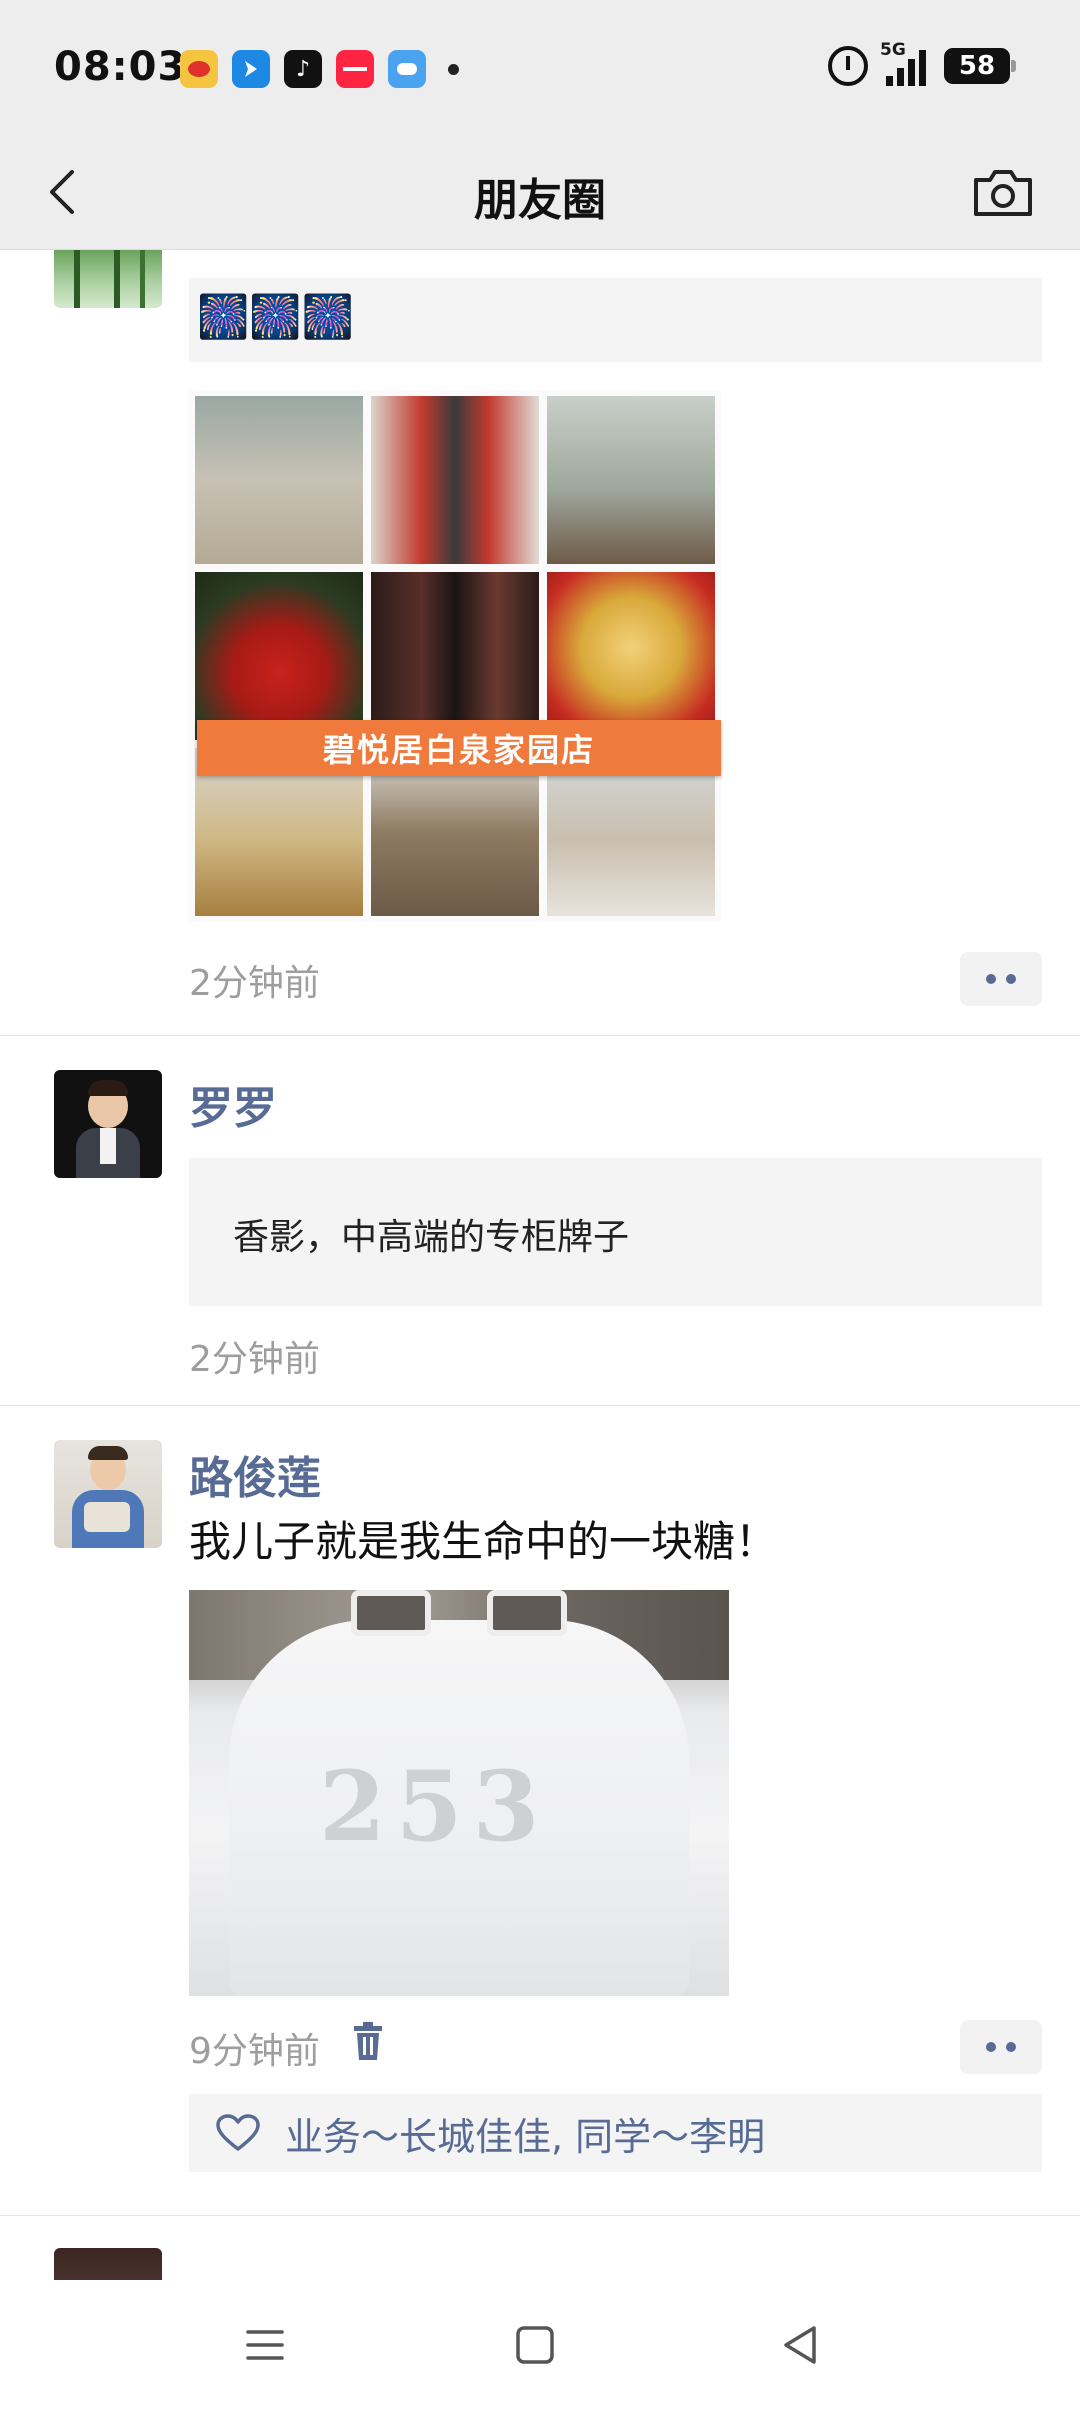  Describe the element at coordinates (483, 1541) in the screenshot. I see `post-text: 我儿子就是我生命中的一块糖！` at that location.